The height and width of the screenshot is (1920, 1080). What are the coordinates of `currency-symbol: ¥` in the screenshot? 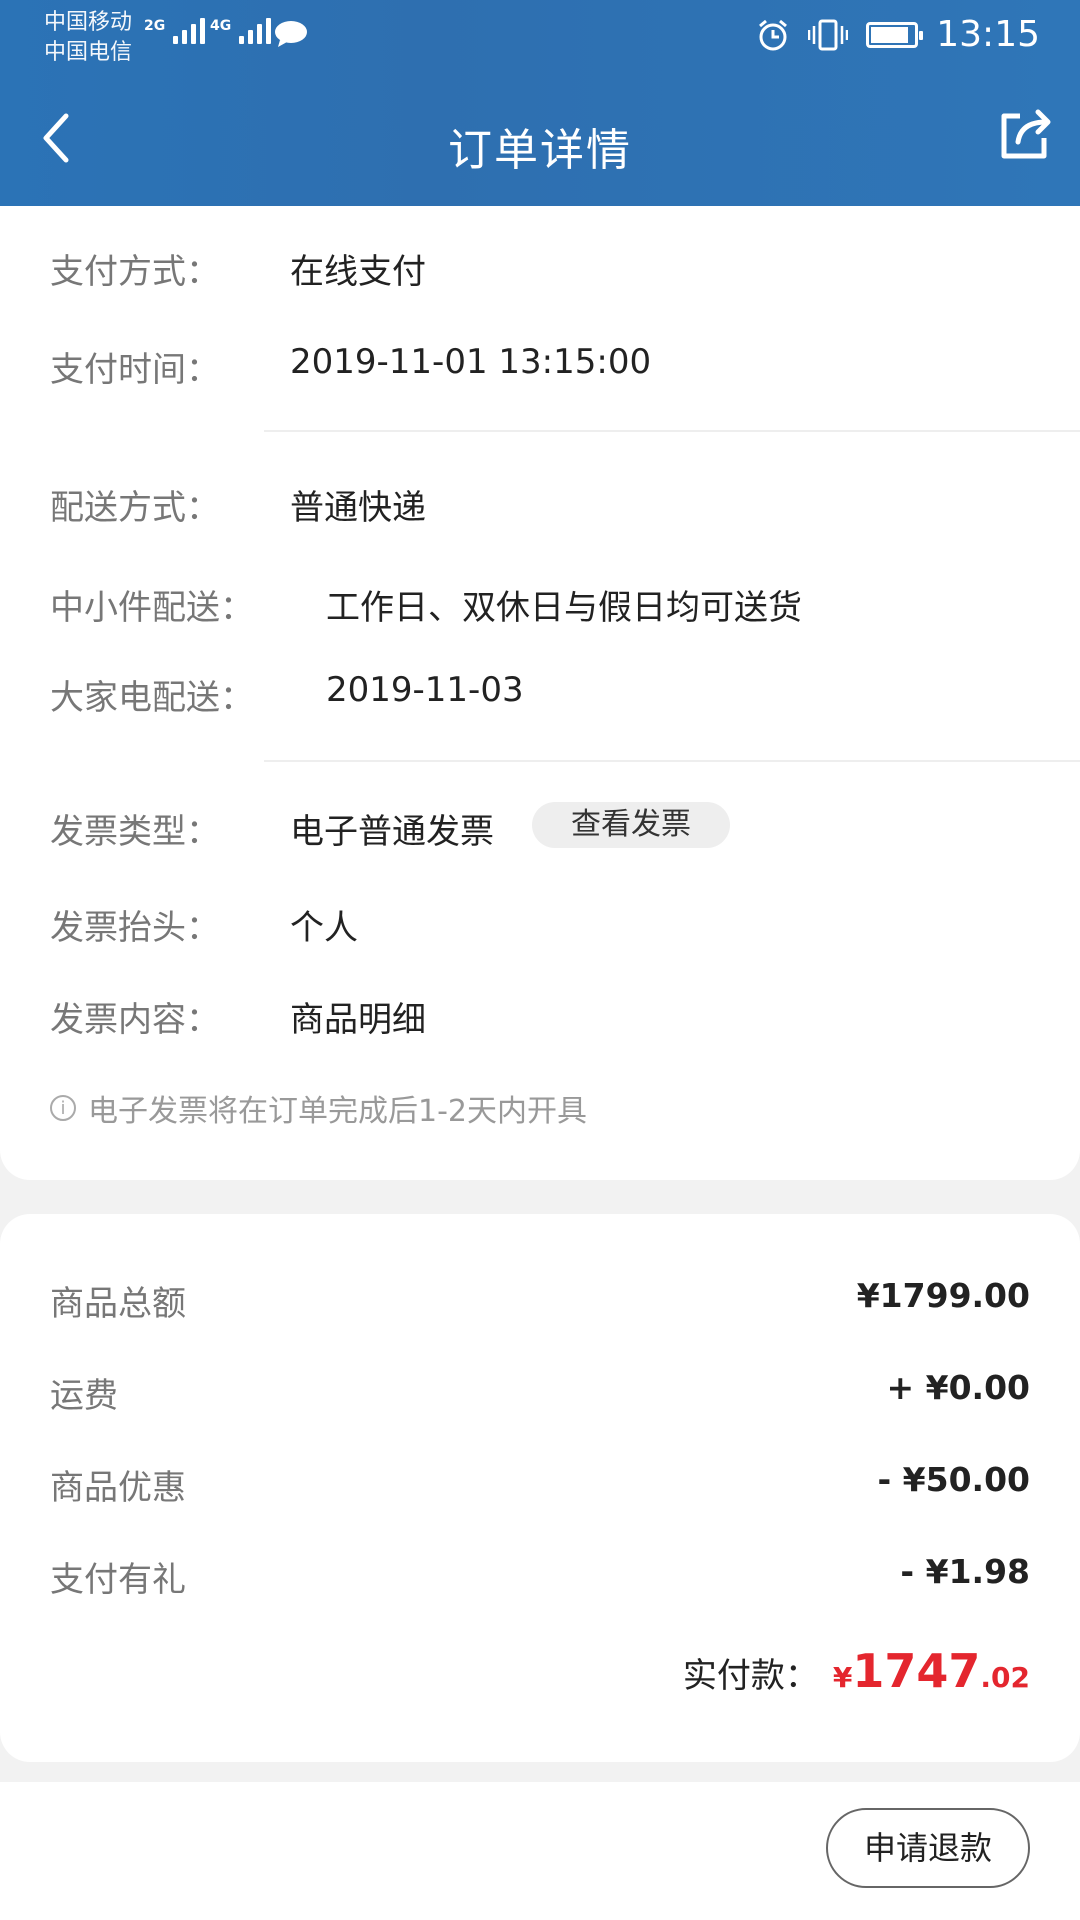 It's located at (842, 1677).